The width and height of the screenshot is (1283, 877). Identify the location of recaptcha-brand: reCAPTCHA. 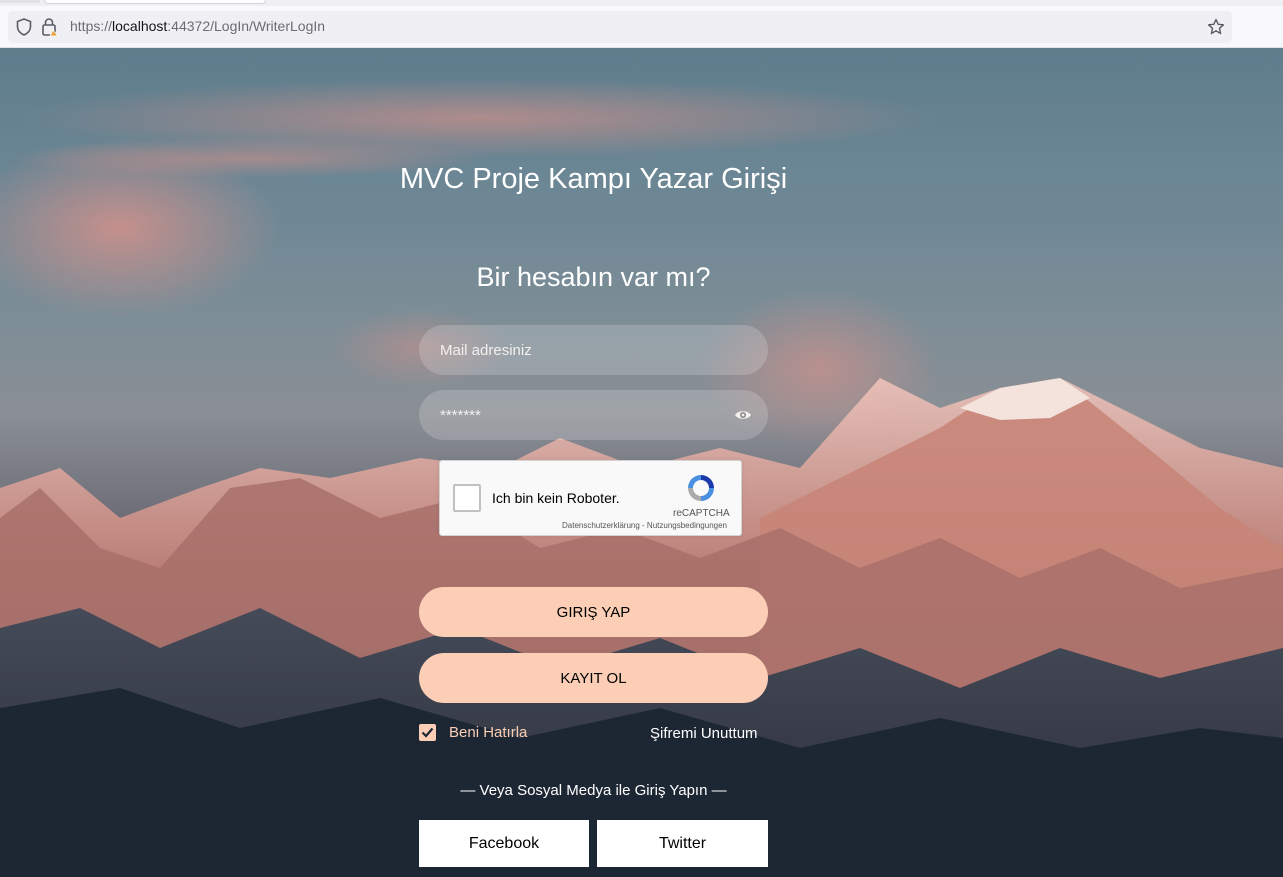
(701, 513).